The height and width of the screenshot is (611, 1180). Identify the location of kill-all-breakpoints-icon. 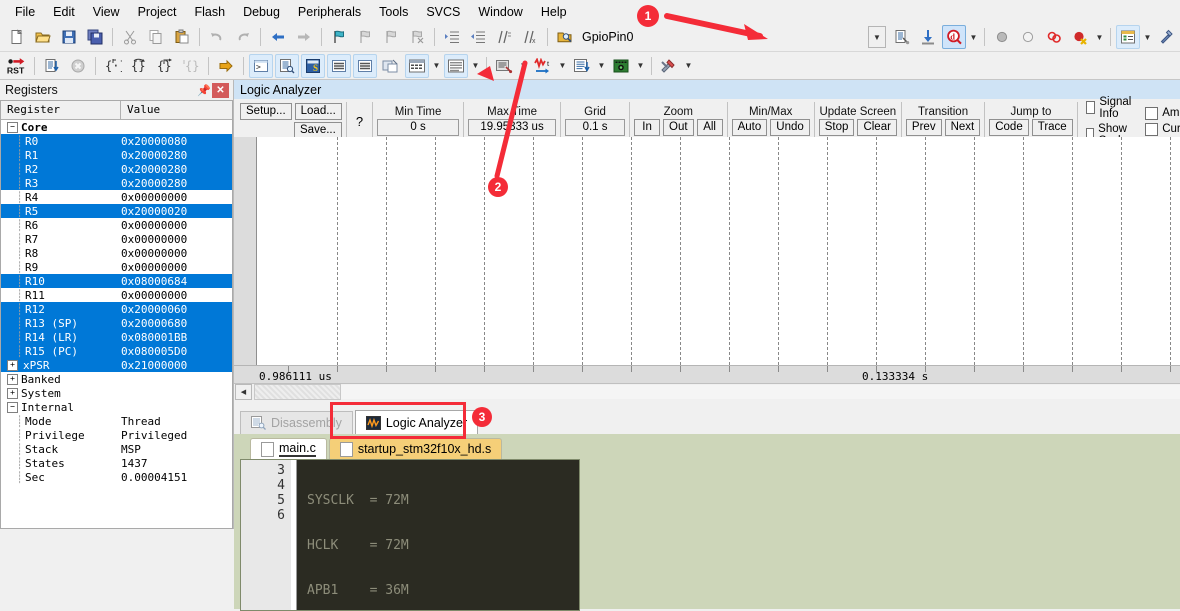
(1080, 37).